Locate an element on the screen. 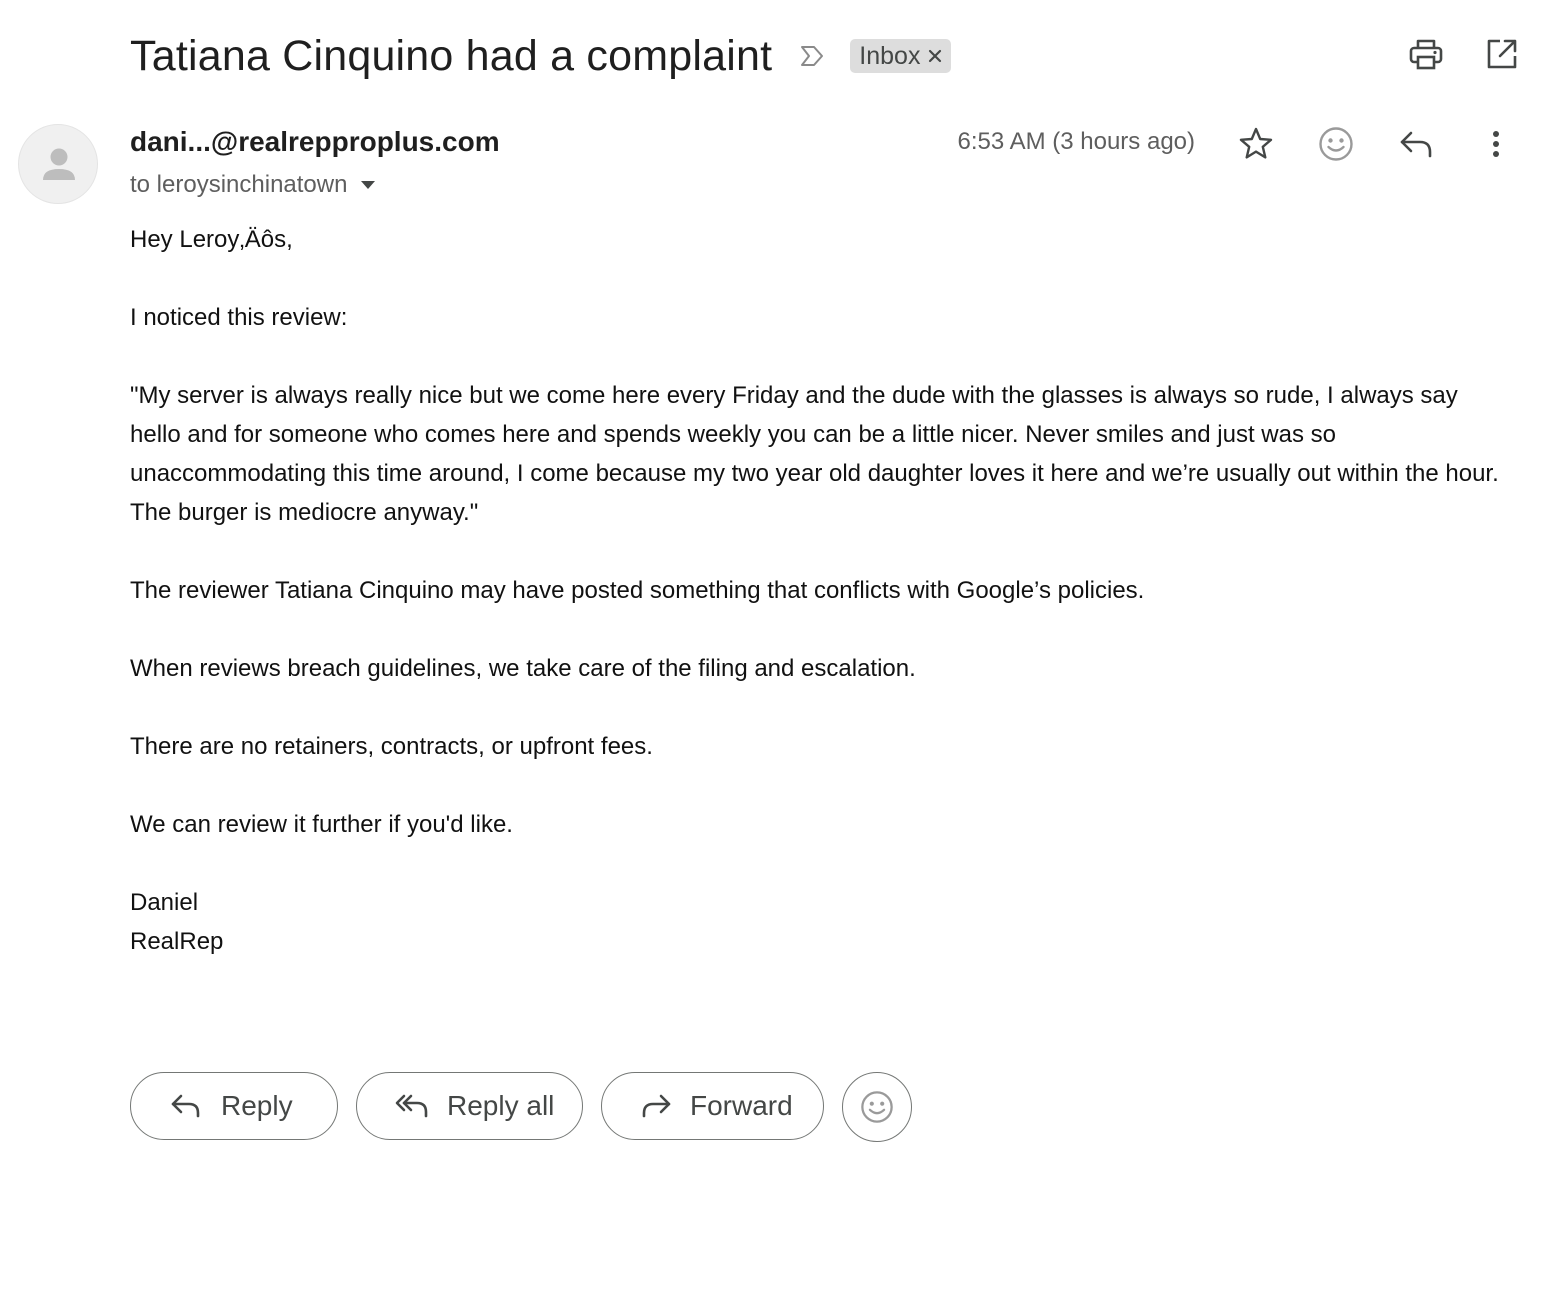  recipient-row: to leroysinchinatown is located at coordinates (253, 185).